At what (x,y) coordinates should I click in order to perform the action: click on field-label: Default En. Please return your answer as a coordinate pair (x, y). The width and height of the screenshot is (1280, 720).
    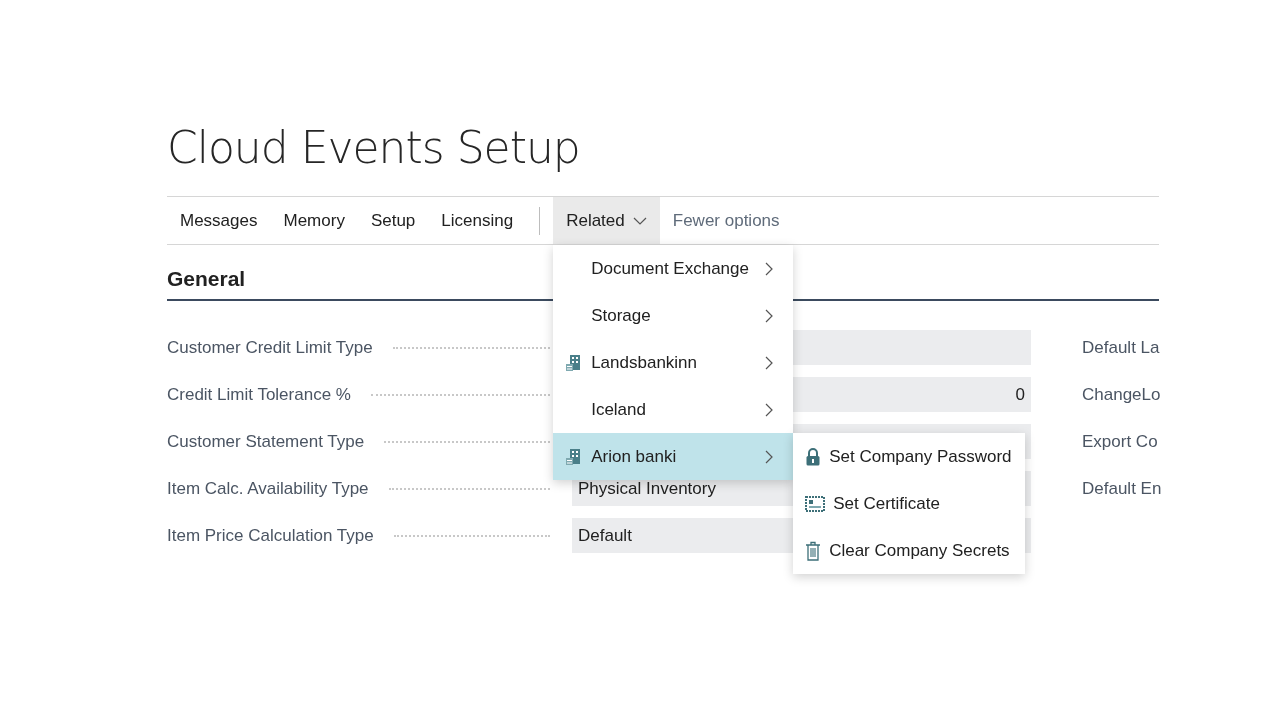
    Looking at the image, I should click on (1122, 488).